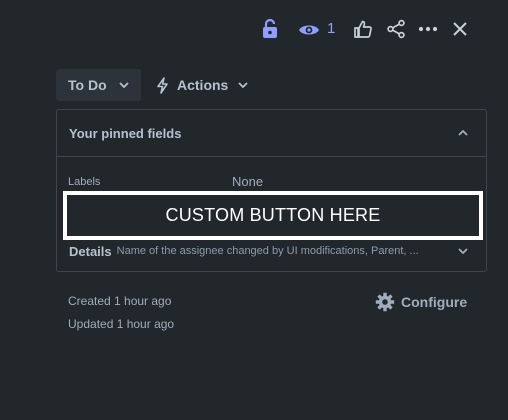  I want to click on configure-button: Configure, so click(421, 302).